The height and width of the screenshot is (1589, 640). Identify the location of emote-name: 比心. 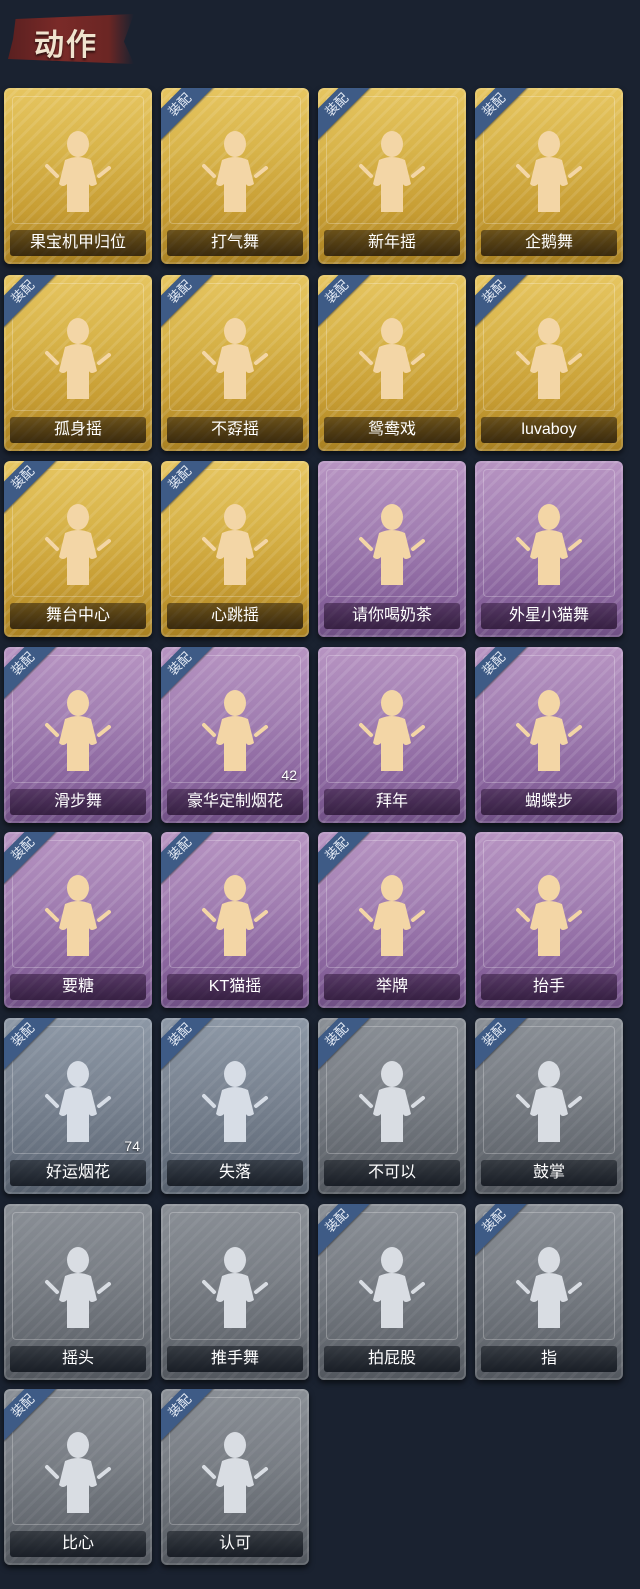
(78, 1544).